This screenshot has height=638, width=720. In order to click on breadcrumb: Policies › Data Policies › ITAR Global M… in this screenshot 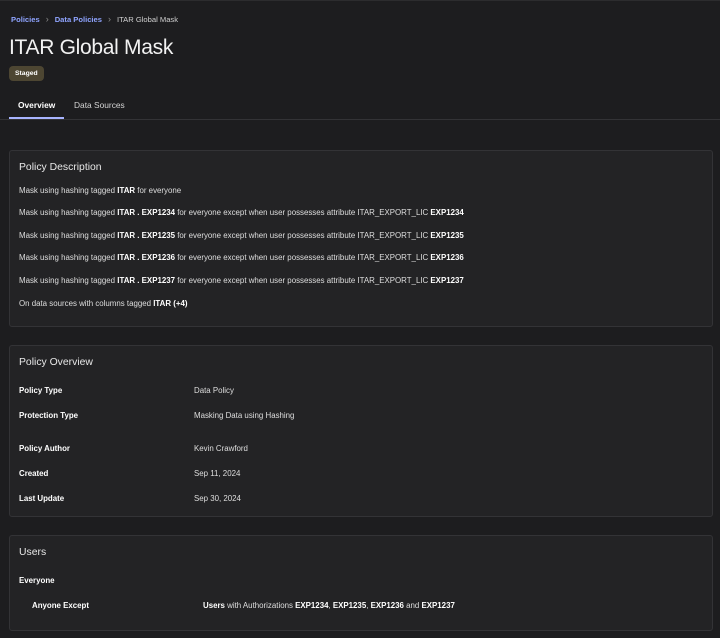, I will do `click(95, 19)`.